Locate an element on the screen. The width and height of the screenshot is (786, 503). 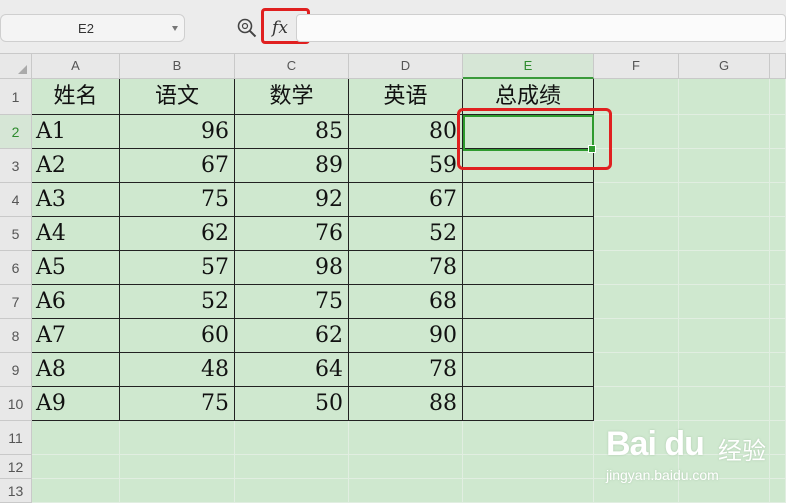
name-cell: A1 is located at coordinates (76, 132).